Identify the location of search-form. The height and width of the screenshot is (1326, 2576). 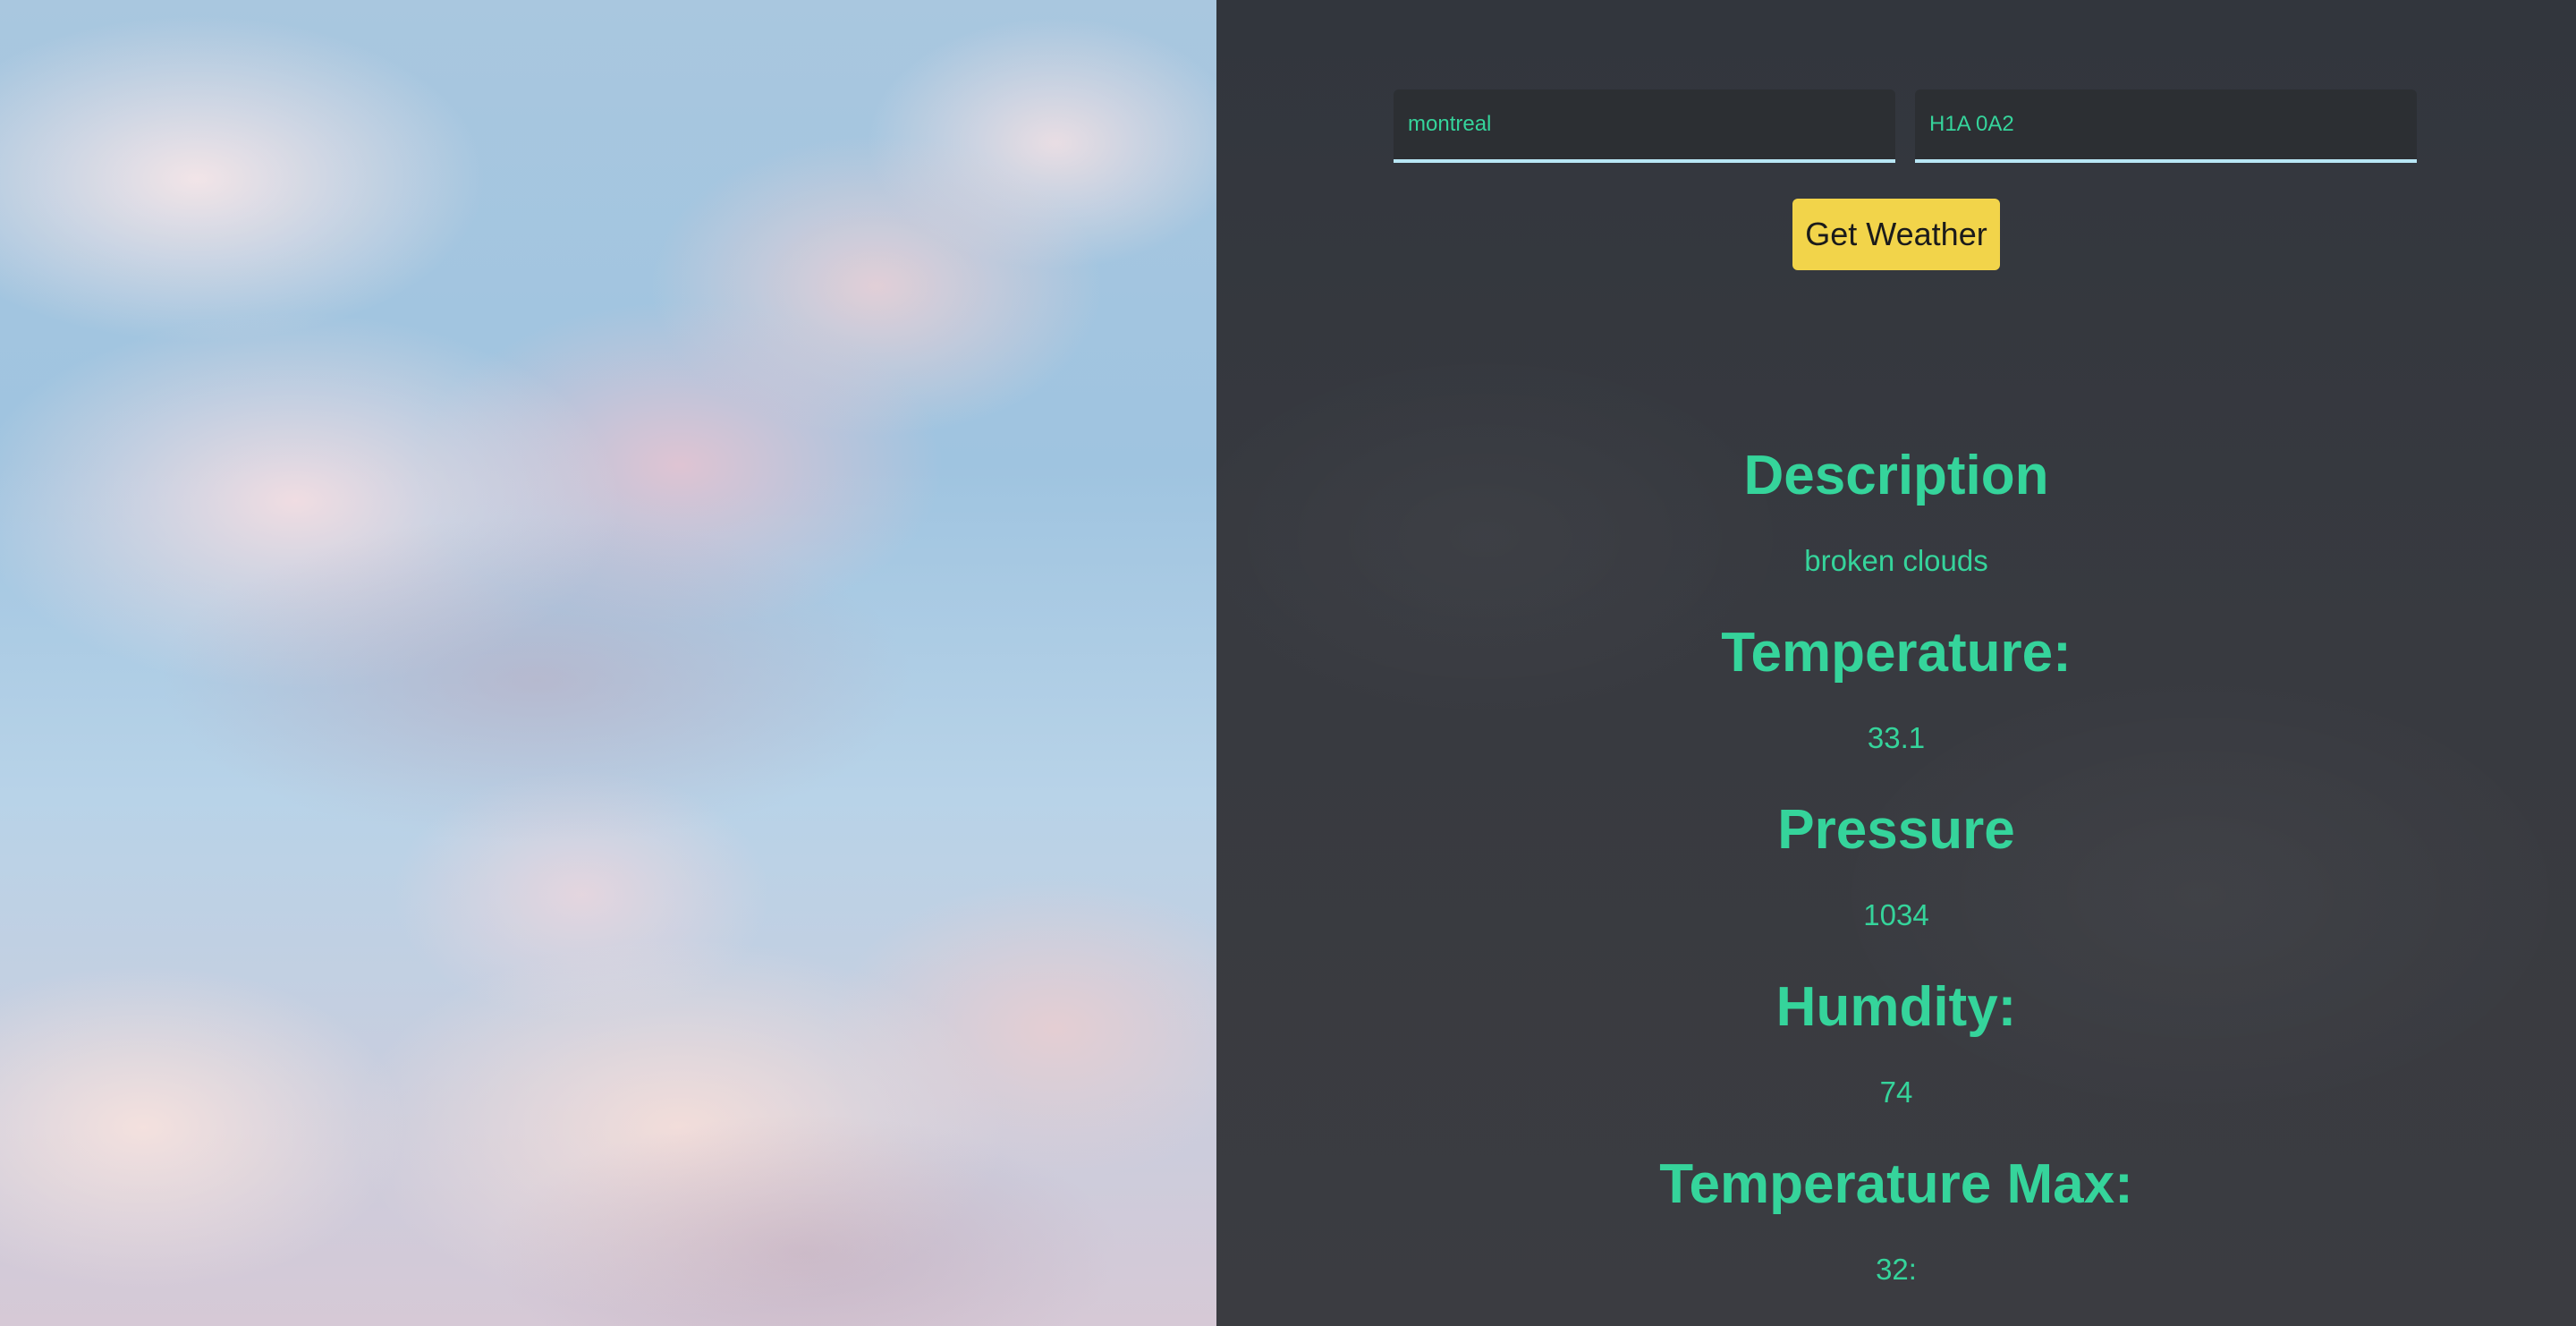
(1905, 126).